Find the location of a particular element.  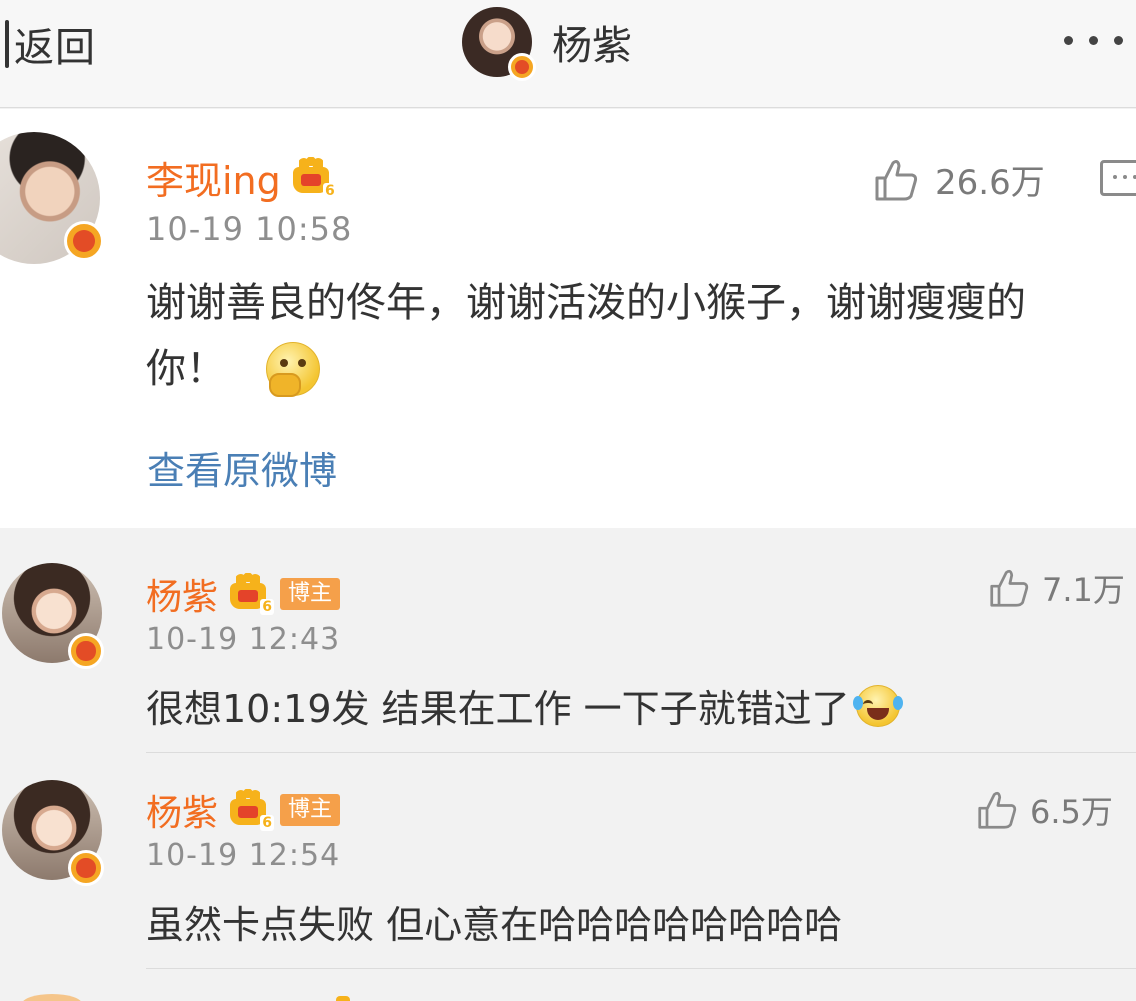

post-text: 谢谢善良的佟年，谢谢活泼的小猴子，谢谢瘦瘦的 is located at coordinates (586, 303).